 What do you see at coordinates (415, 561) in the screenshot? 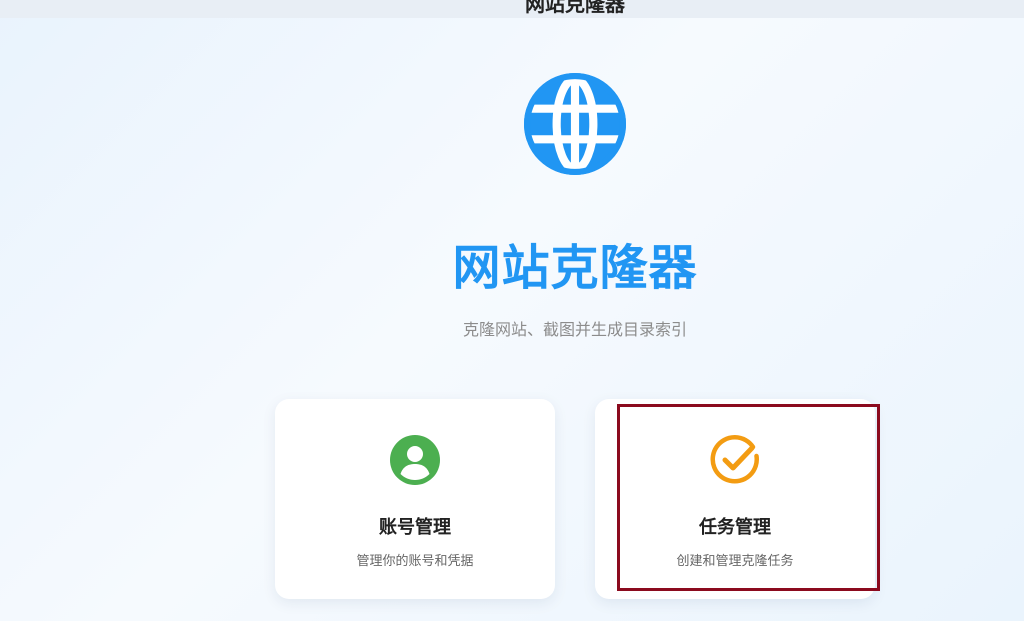
I see `account-management-description: 管理你的账号和凭据` at bounding box center [415, 561].